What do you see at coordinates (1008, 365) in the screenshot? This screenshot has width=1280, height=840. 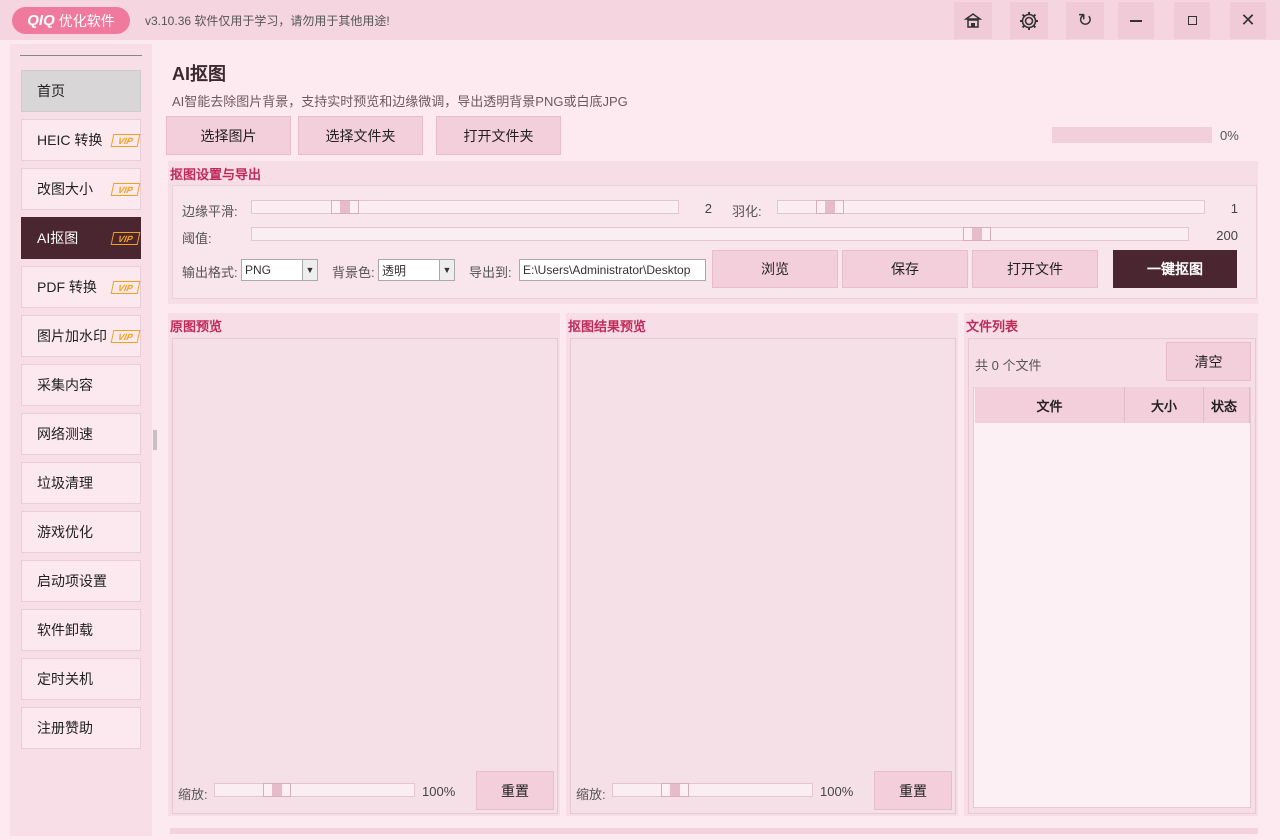 I see `file-count-text: 共 0 个文件` at bounding box center [1008, 365].